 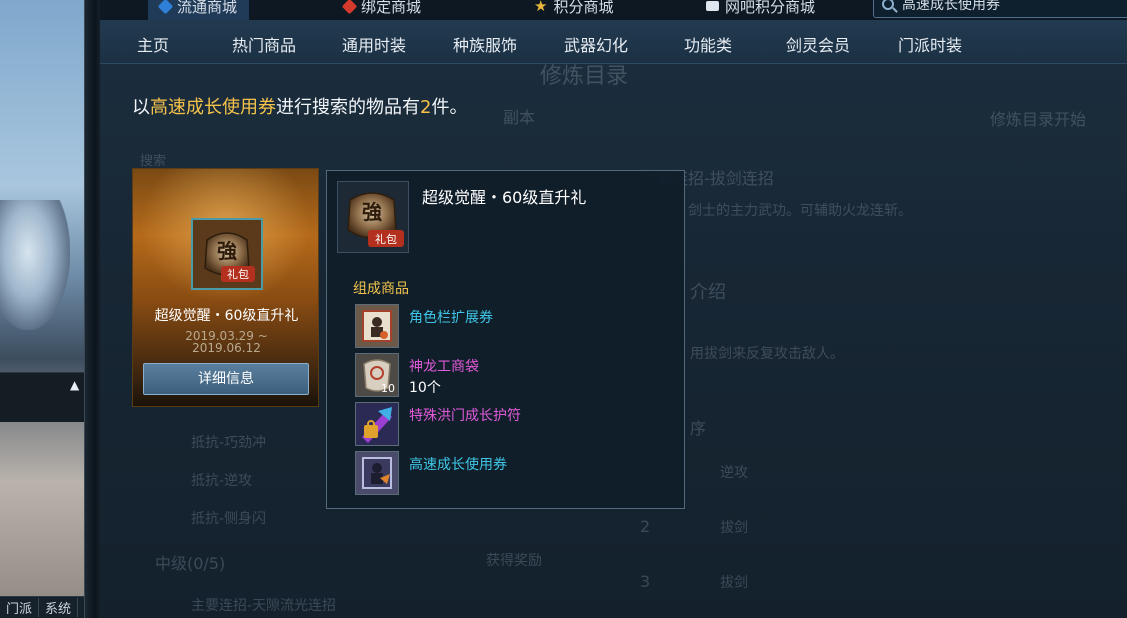 What do you see at coordinates (348, 107) in the screenshot?
I see `result-middle: 进行搜索的物品有` at bounding box center [348, 107].